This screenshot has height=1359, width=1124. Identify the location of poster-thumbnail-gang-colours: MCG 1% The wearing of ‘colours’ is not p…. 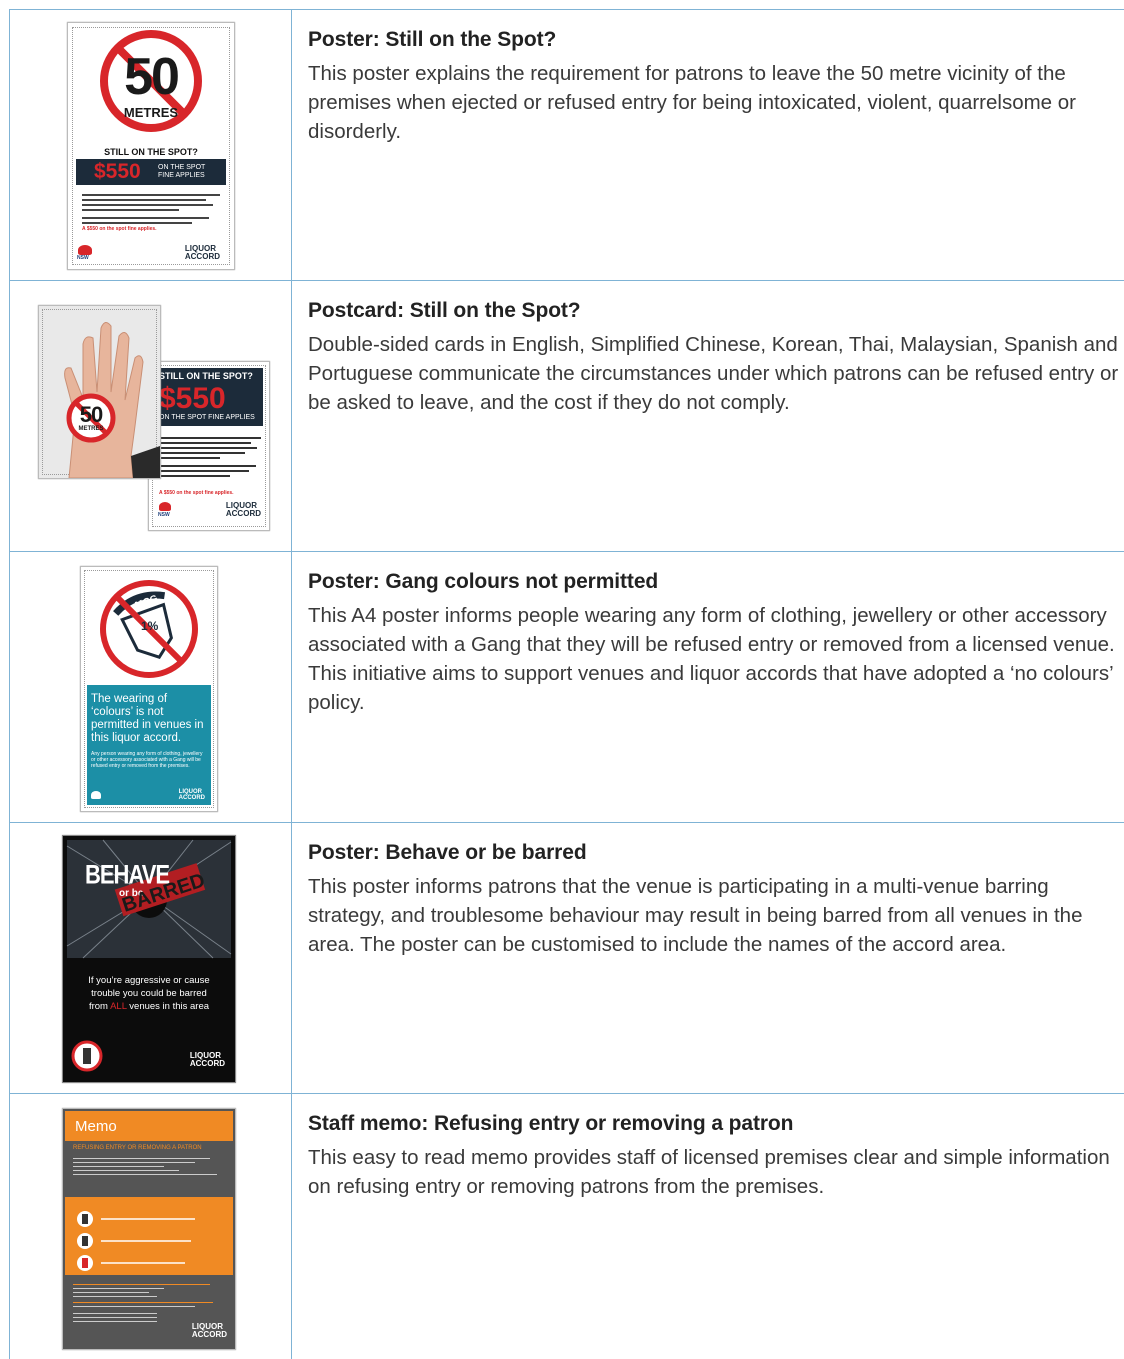
(149, 689).